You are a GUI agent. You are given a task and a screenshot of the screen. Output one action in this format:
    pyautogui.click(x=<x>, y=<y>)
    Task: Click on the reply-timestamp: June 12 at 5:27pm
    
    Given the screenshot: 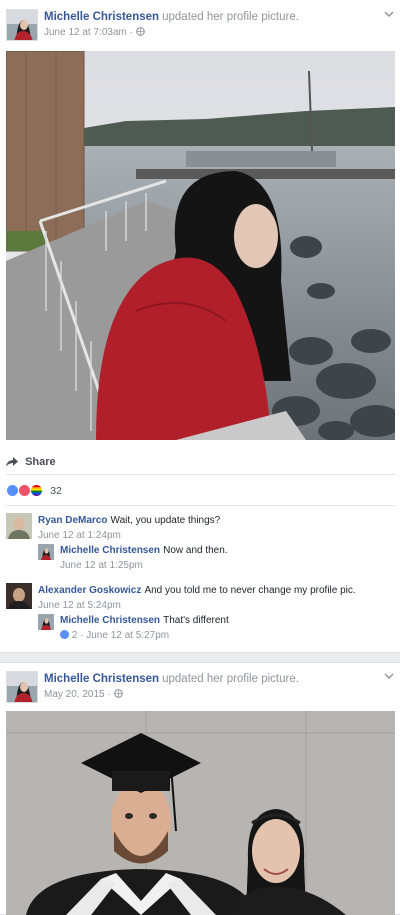 What is the action you would take?
    pyautogui.click(x=127, y=635)
    